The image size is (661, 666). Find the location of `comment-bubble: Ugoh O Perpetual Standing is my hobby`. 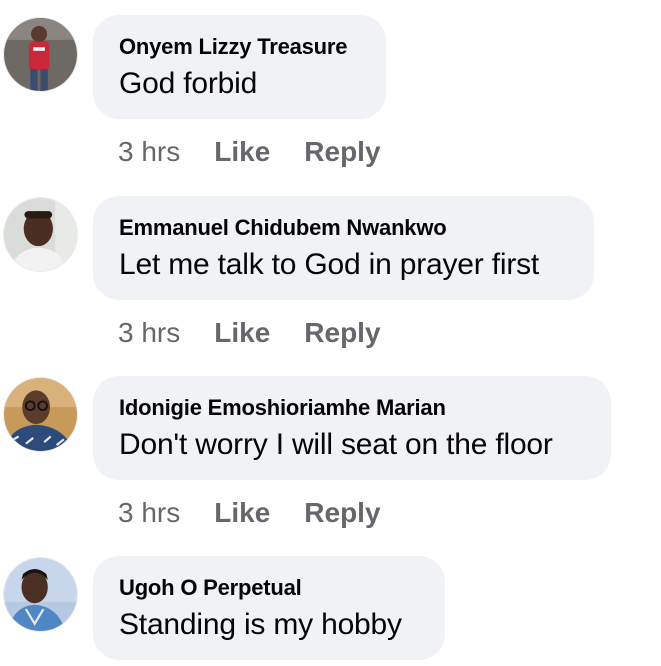

comment-bubble: Ugoh O Perpetual Standing is my hobby is located at coordinates (269, 608).